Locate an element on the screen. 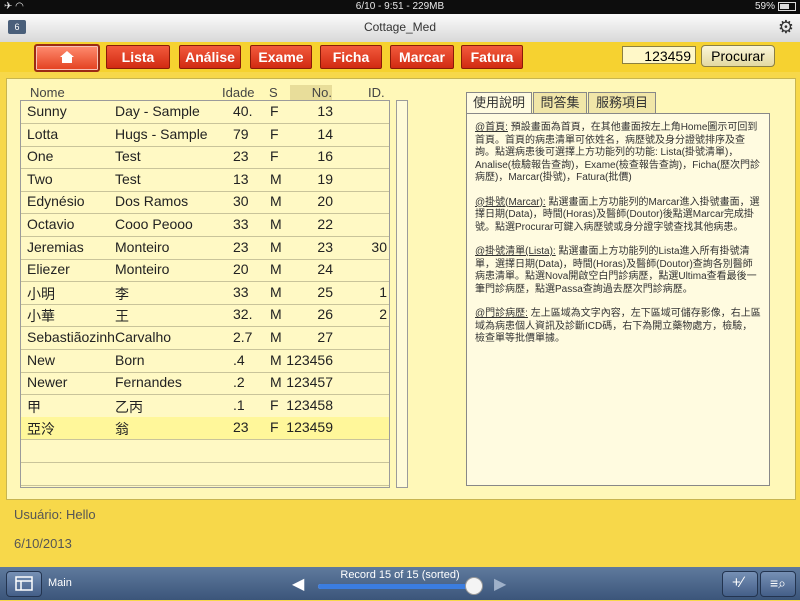 This screenshot has width=800, height=601. col-header-id: ID. is located at coordinates (376, 92).